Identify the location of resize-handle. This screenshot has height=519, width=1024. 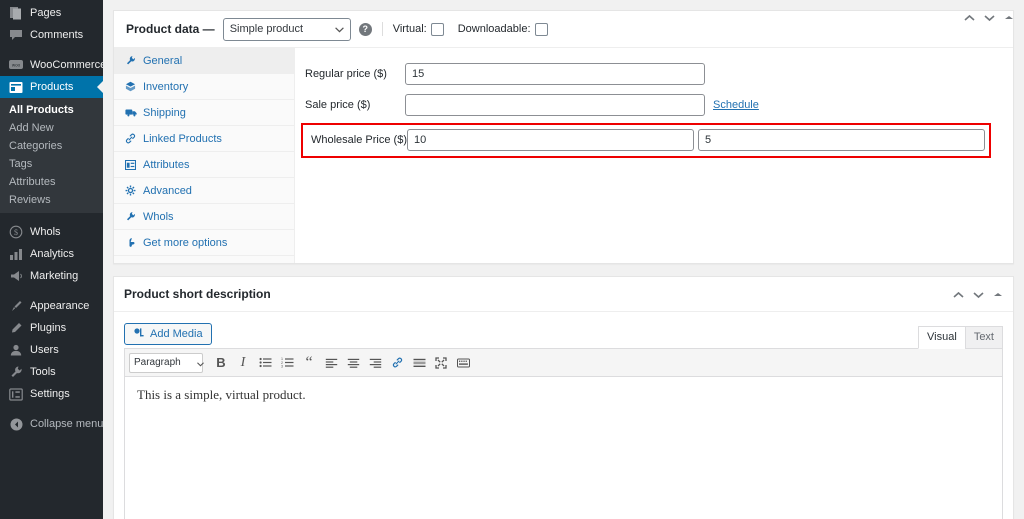
(996, 516).